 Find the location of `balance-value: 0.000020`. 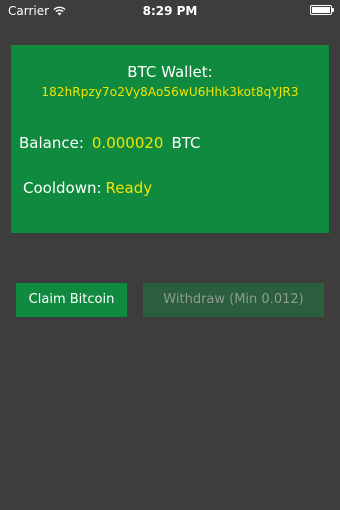

balance-value: 0.000020 is located at coordinates (127, 143).